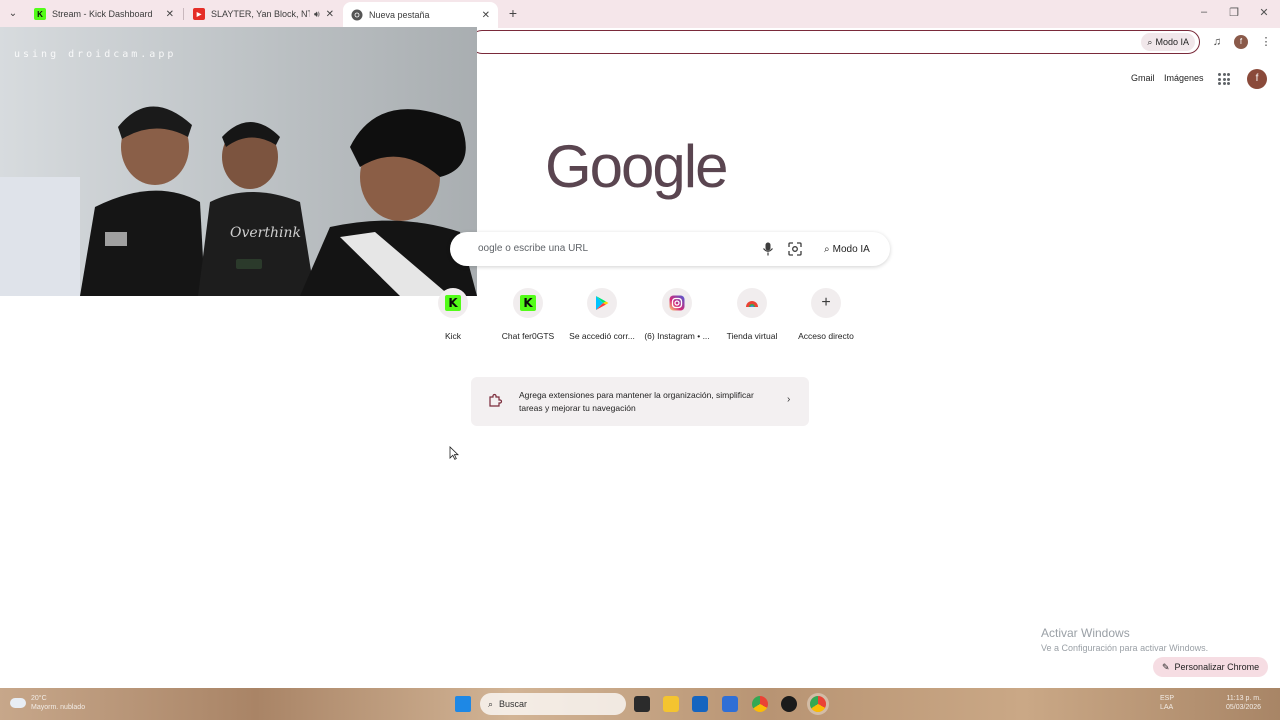 The image size is (1280, 720). I want to click on shortcut-web-store: Tienda virtual, so click(752, 314).